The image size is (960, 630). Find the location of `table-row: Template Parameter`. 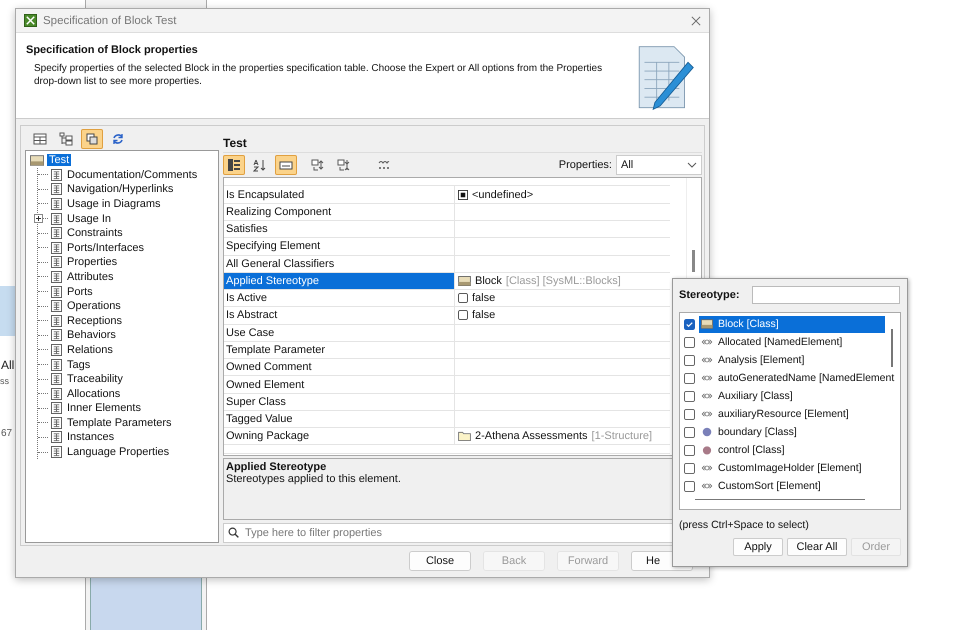

table-row: Template Parameter is located at coordinates (447, 351).